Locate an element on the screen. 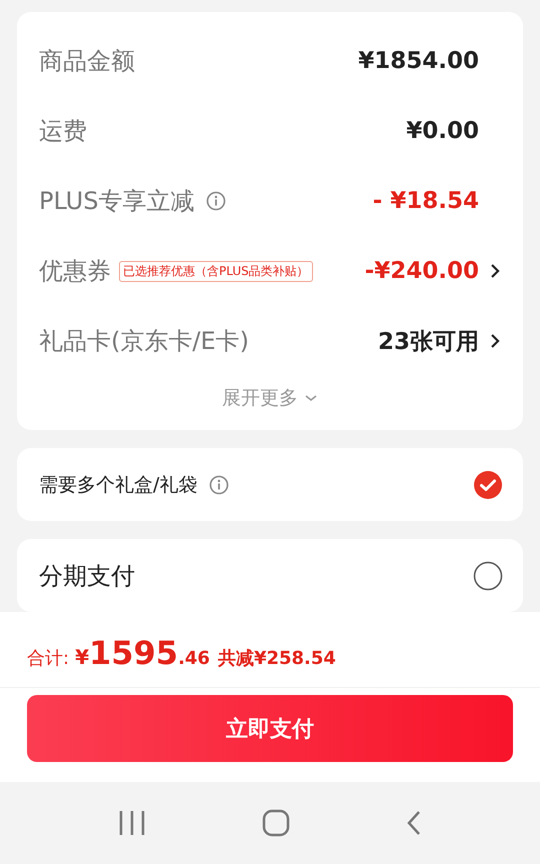 The height and width of the screenshot is (864, 540). total-label: 合计: is located at coordinates (48, 658).